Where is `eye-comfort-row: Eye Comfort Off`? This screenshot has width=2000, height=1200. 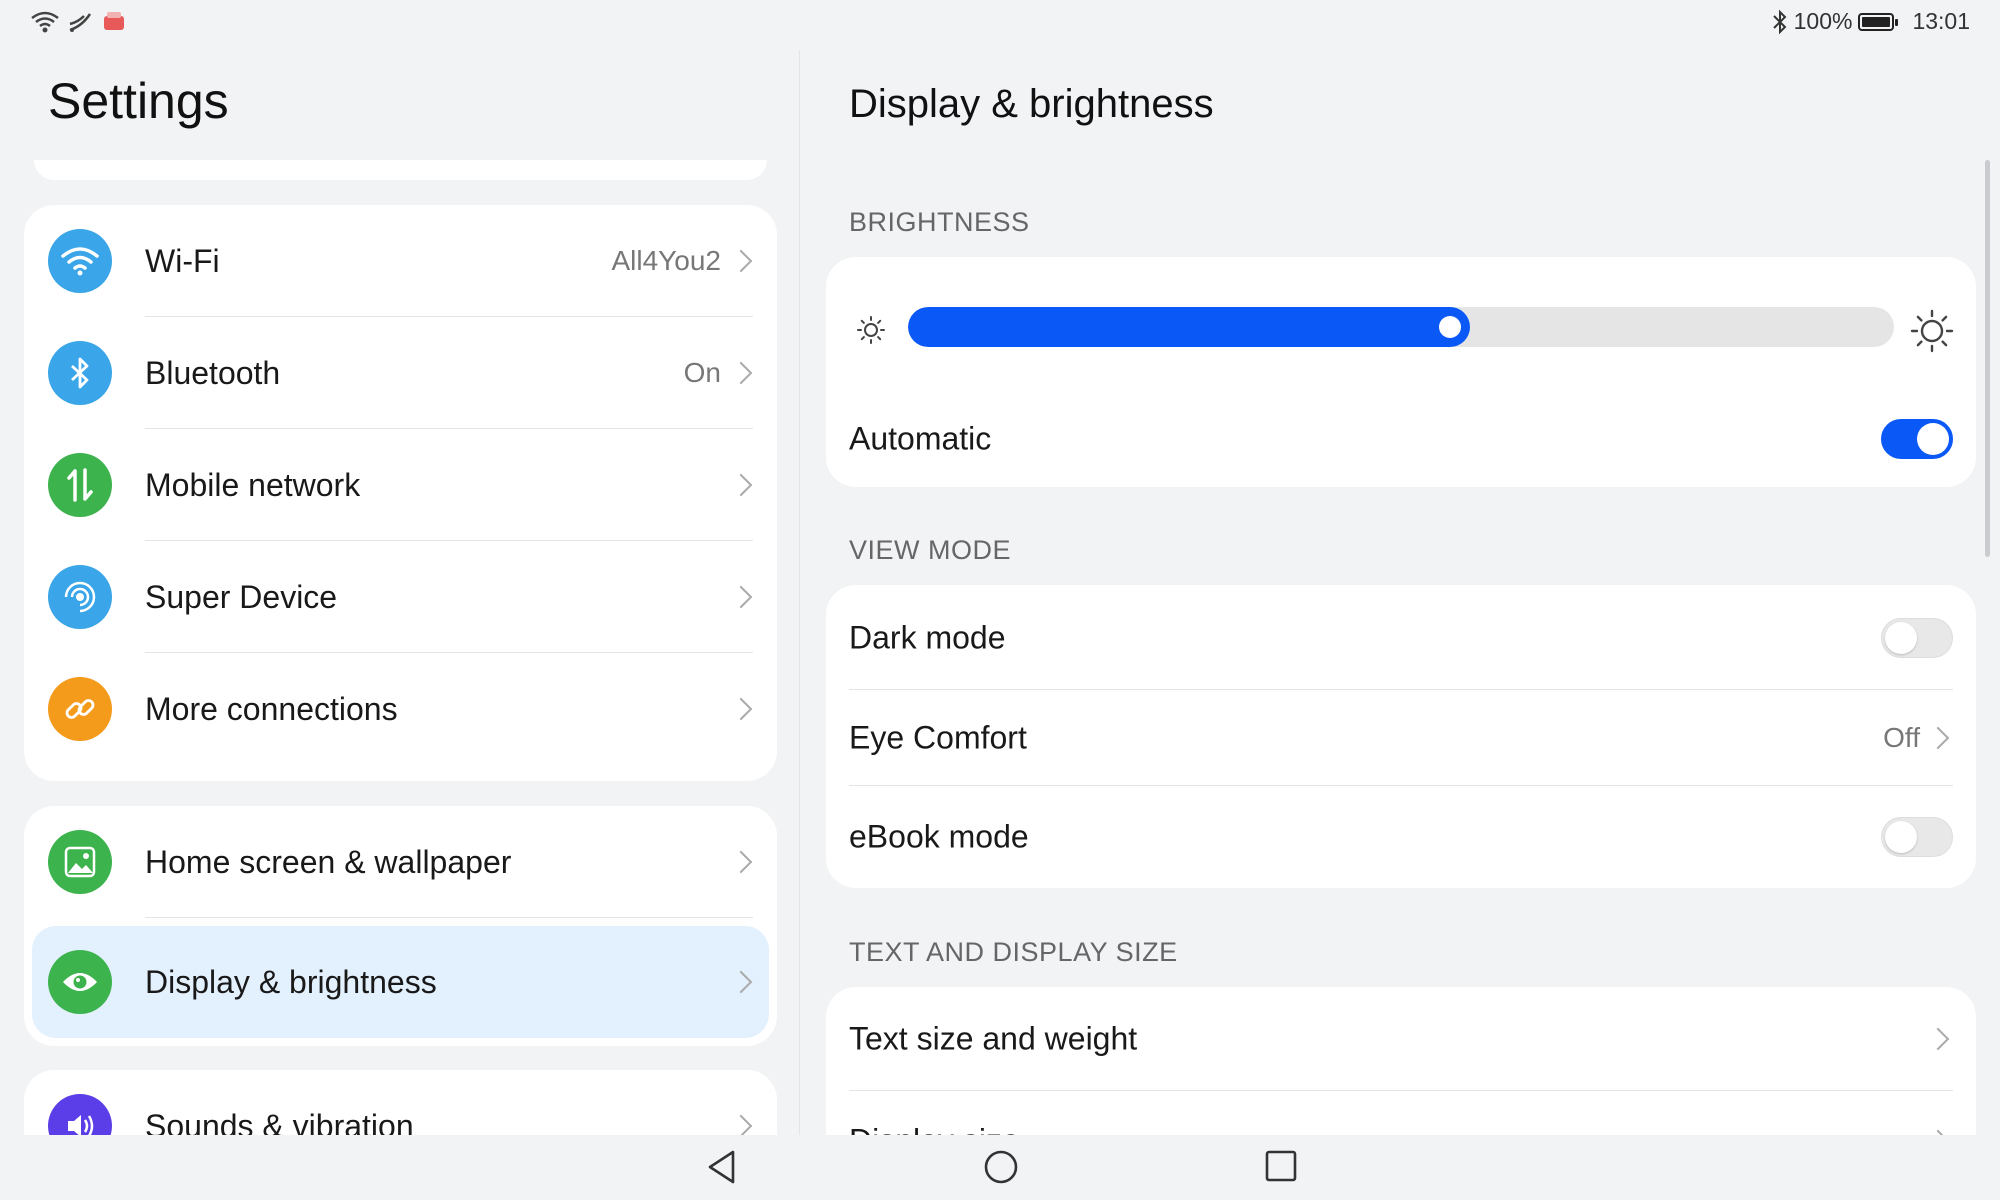 eye-comfort-row: Eye Comfort Off is located at coordinates (1401, 738).